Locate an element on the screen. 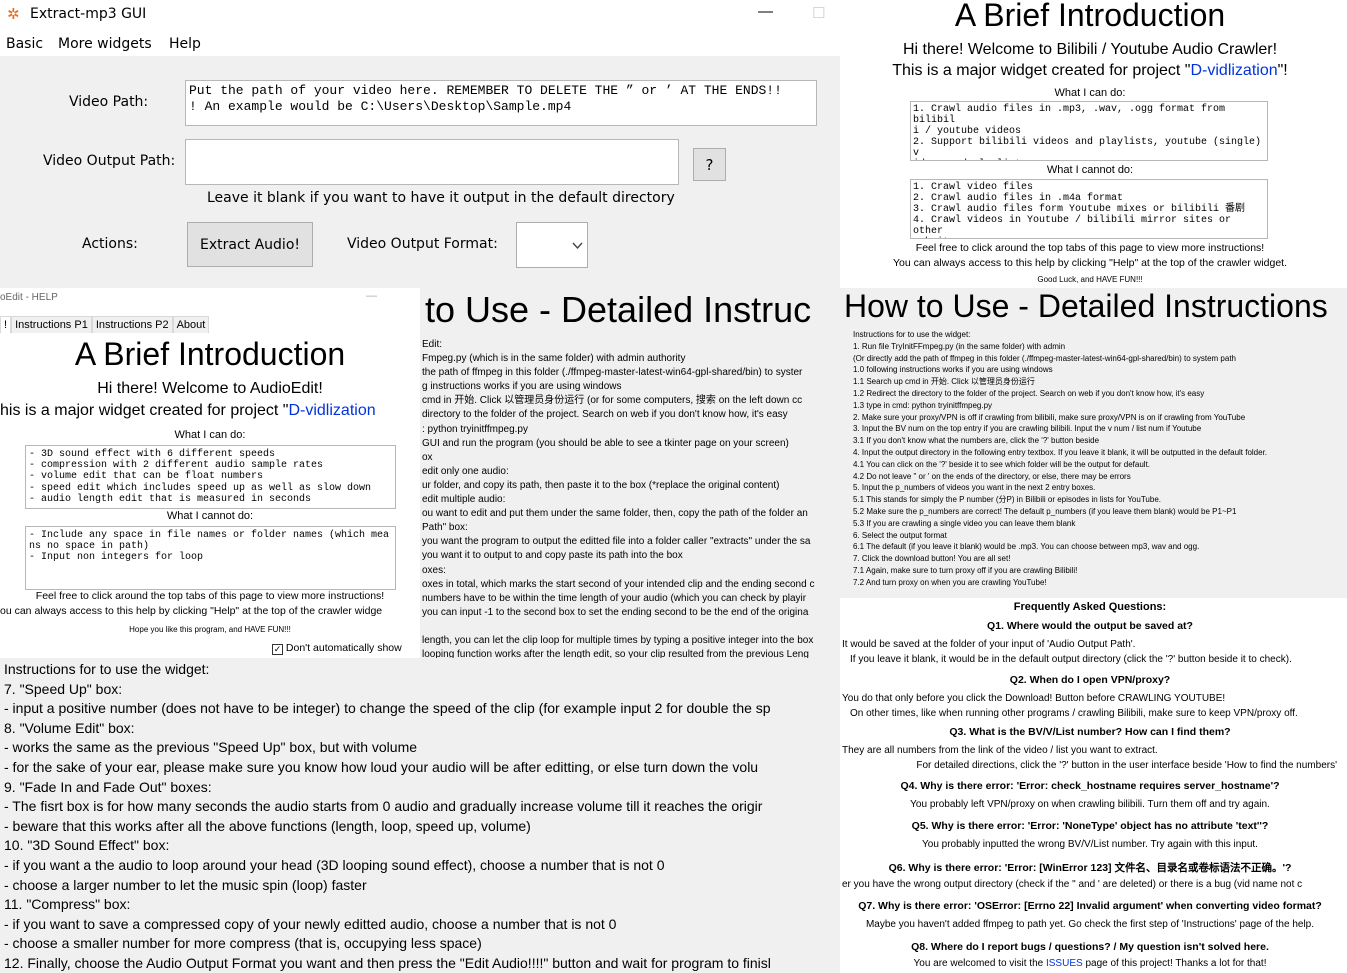  dont-show-row: ✓ Don't automatically show is located at coordinates (338, 648).